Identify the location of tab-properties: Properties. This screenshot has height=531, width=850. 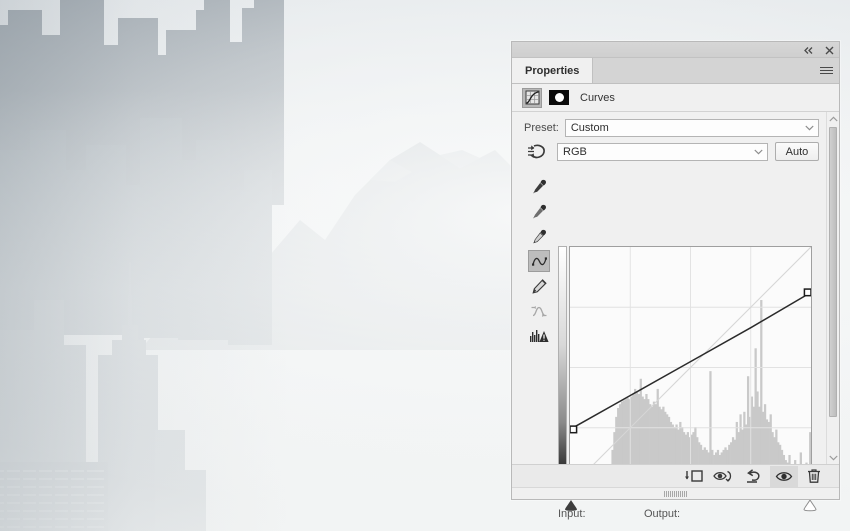
(553, 70).